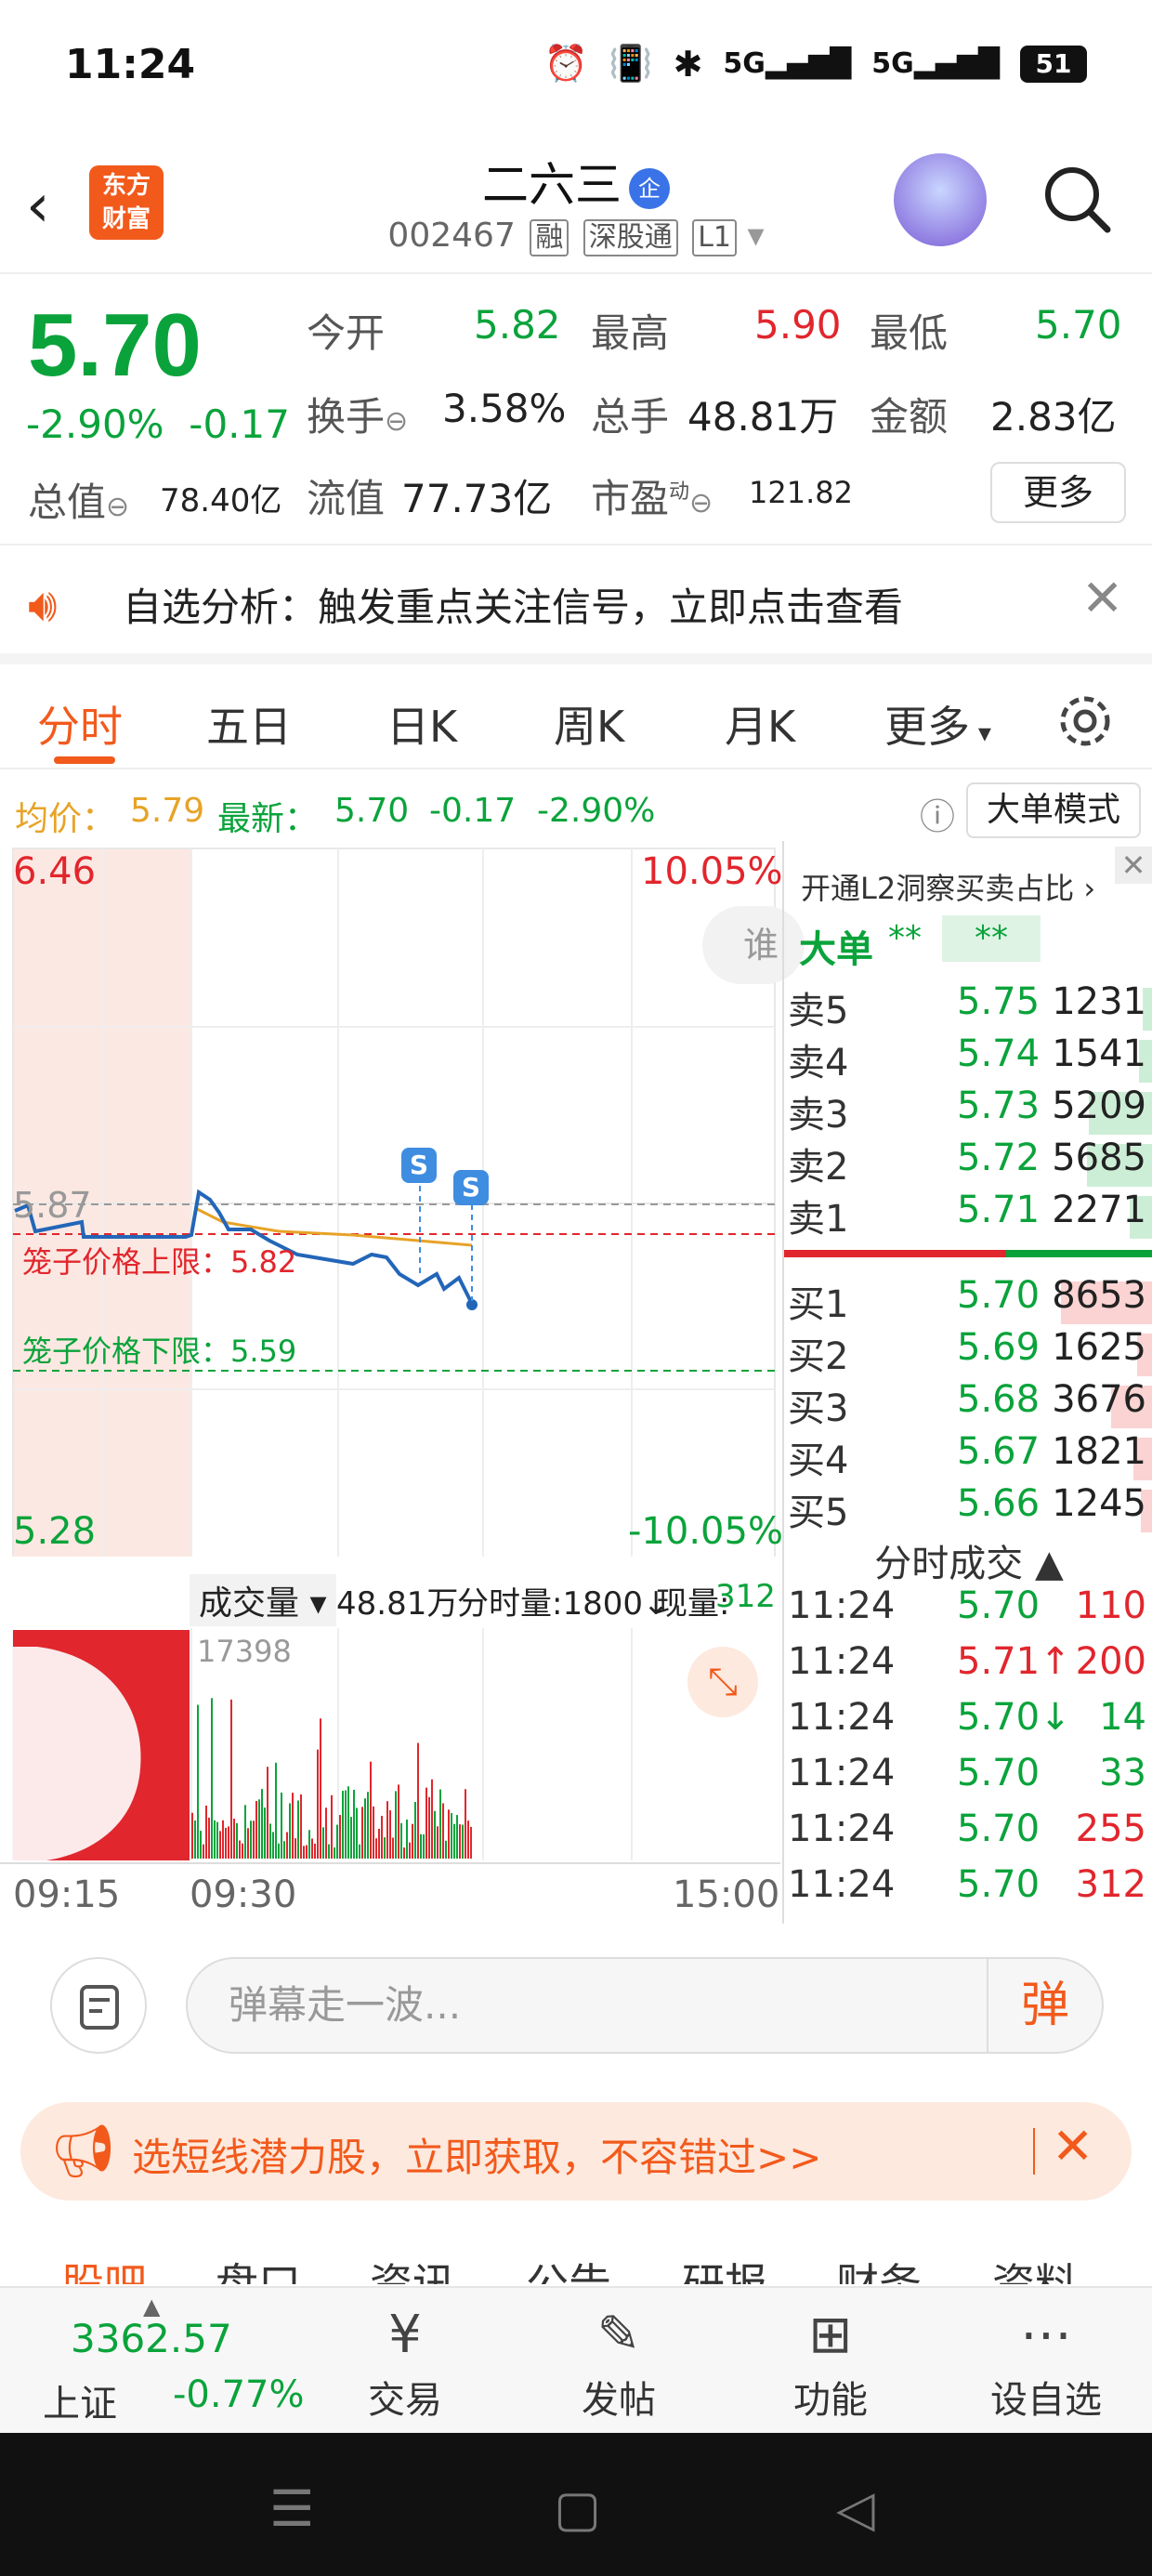 This screenshot has height=2576, width=1152. Describe the element at coordinates (1076, 198) in the screenshot. I see `search-icon` at that location.